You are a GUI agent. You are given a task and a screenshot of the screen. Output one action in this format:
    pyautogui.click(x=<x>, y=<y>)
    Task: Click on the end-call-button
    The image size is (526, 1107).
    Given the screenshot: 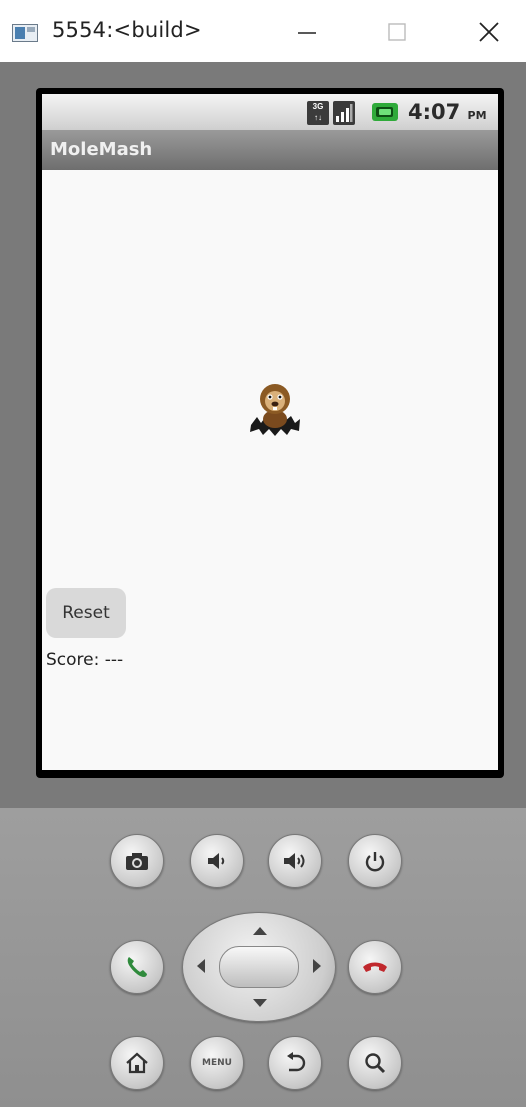 What is the action you would take?
    pyautogui.click(x=375, y=967)
    